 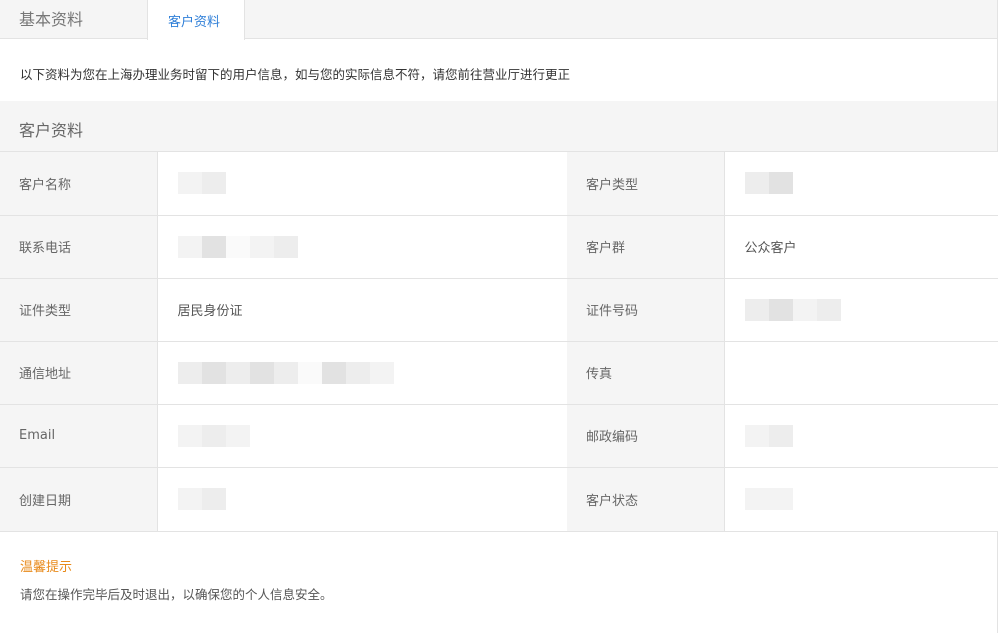 What do you see at coordinates (645, 436) in the screenshot?
I see `label-postcode: 邮政编码` at bounding box center [645, 436].